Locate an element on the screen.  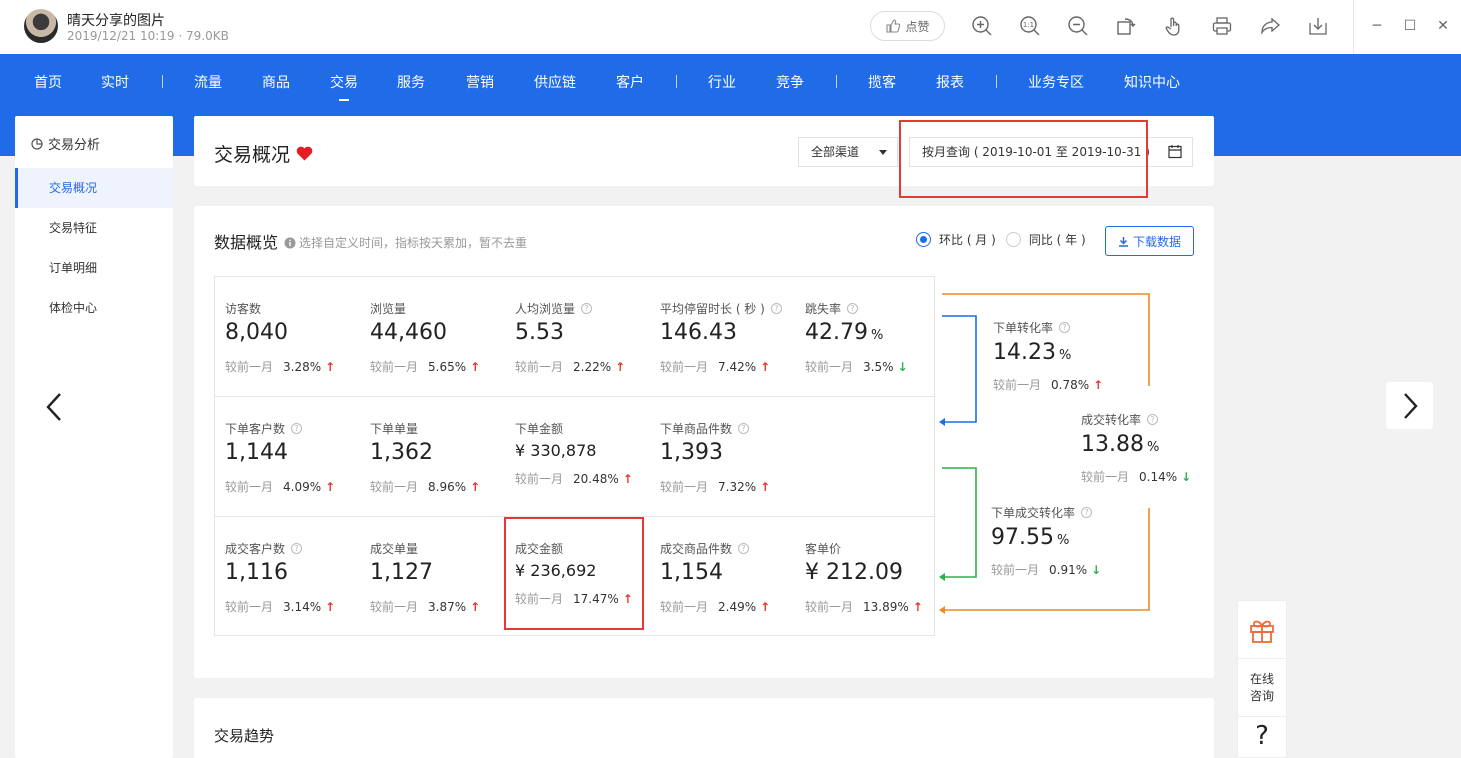
like-button: 点赞 is located at coordinates (907, 26).